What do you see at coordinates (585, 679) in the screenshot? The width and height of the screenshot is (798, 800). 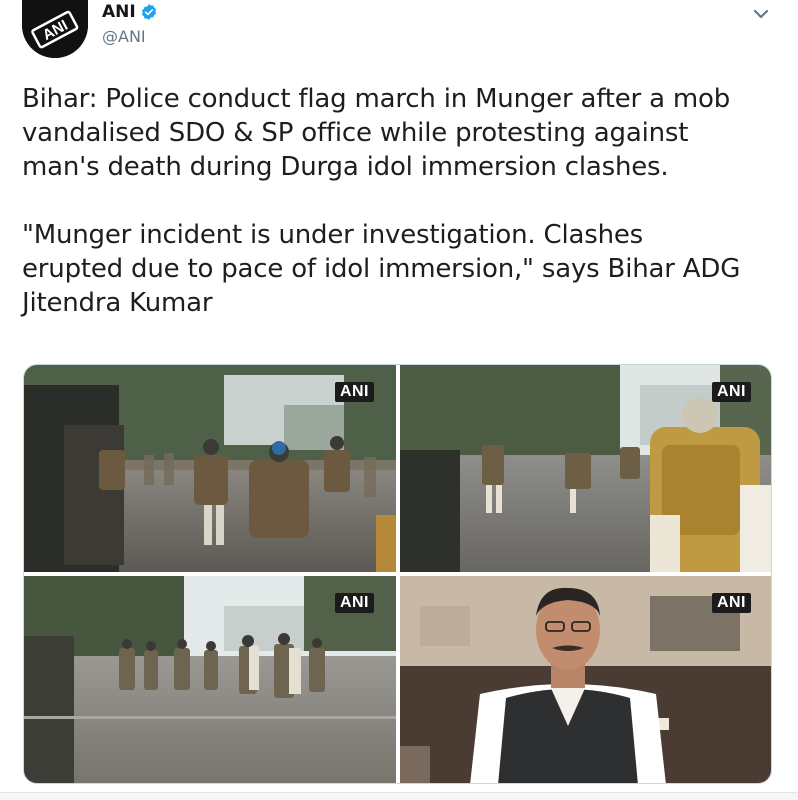 I see `photo-adg-statement: ANI` at bounding box center [585, 679].